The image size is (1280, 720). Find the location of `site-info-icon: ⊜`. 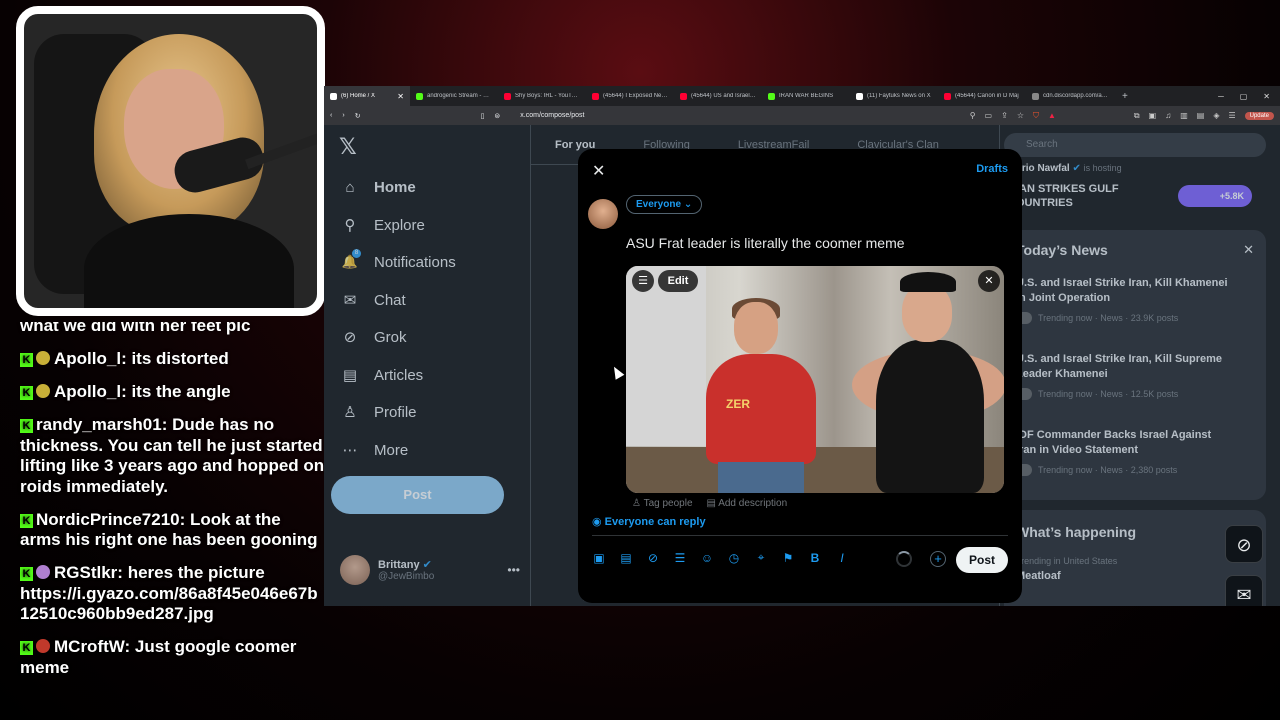

site-info-icon: ⊜ is located at coordinates (497, 116).